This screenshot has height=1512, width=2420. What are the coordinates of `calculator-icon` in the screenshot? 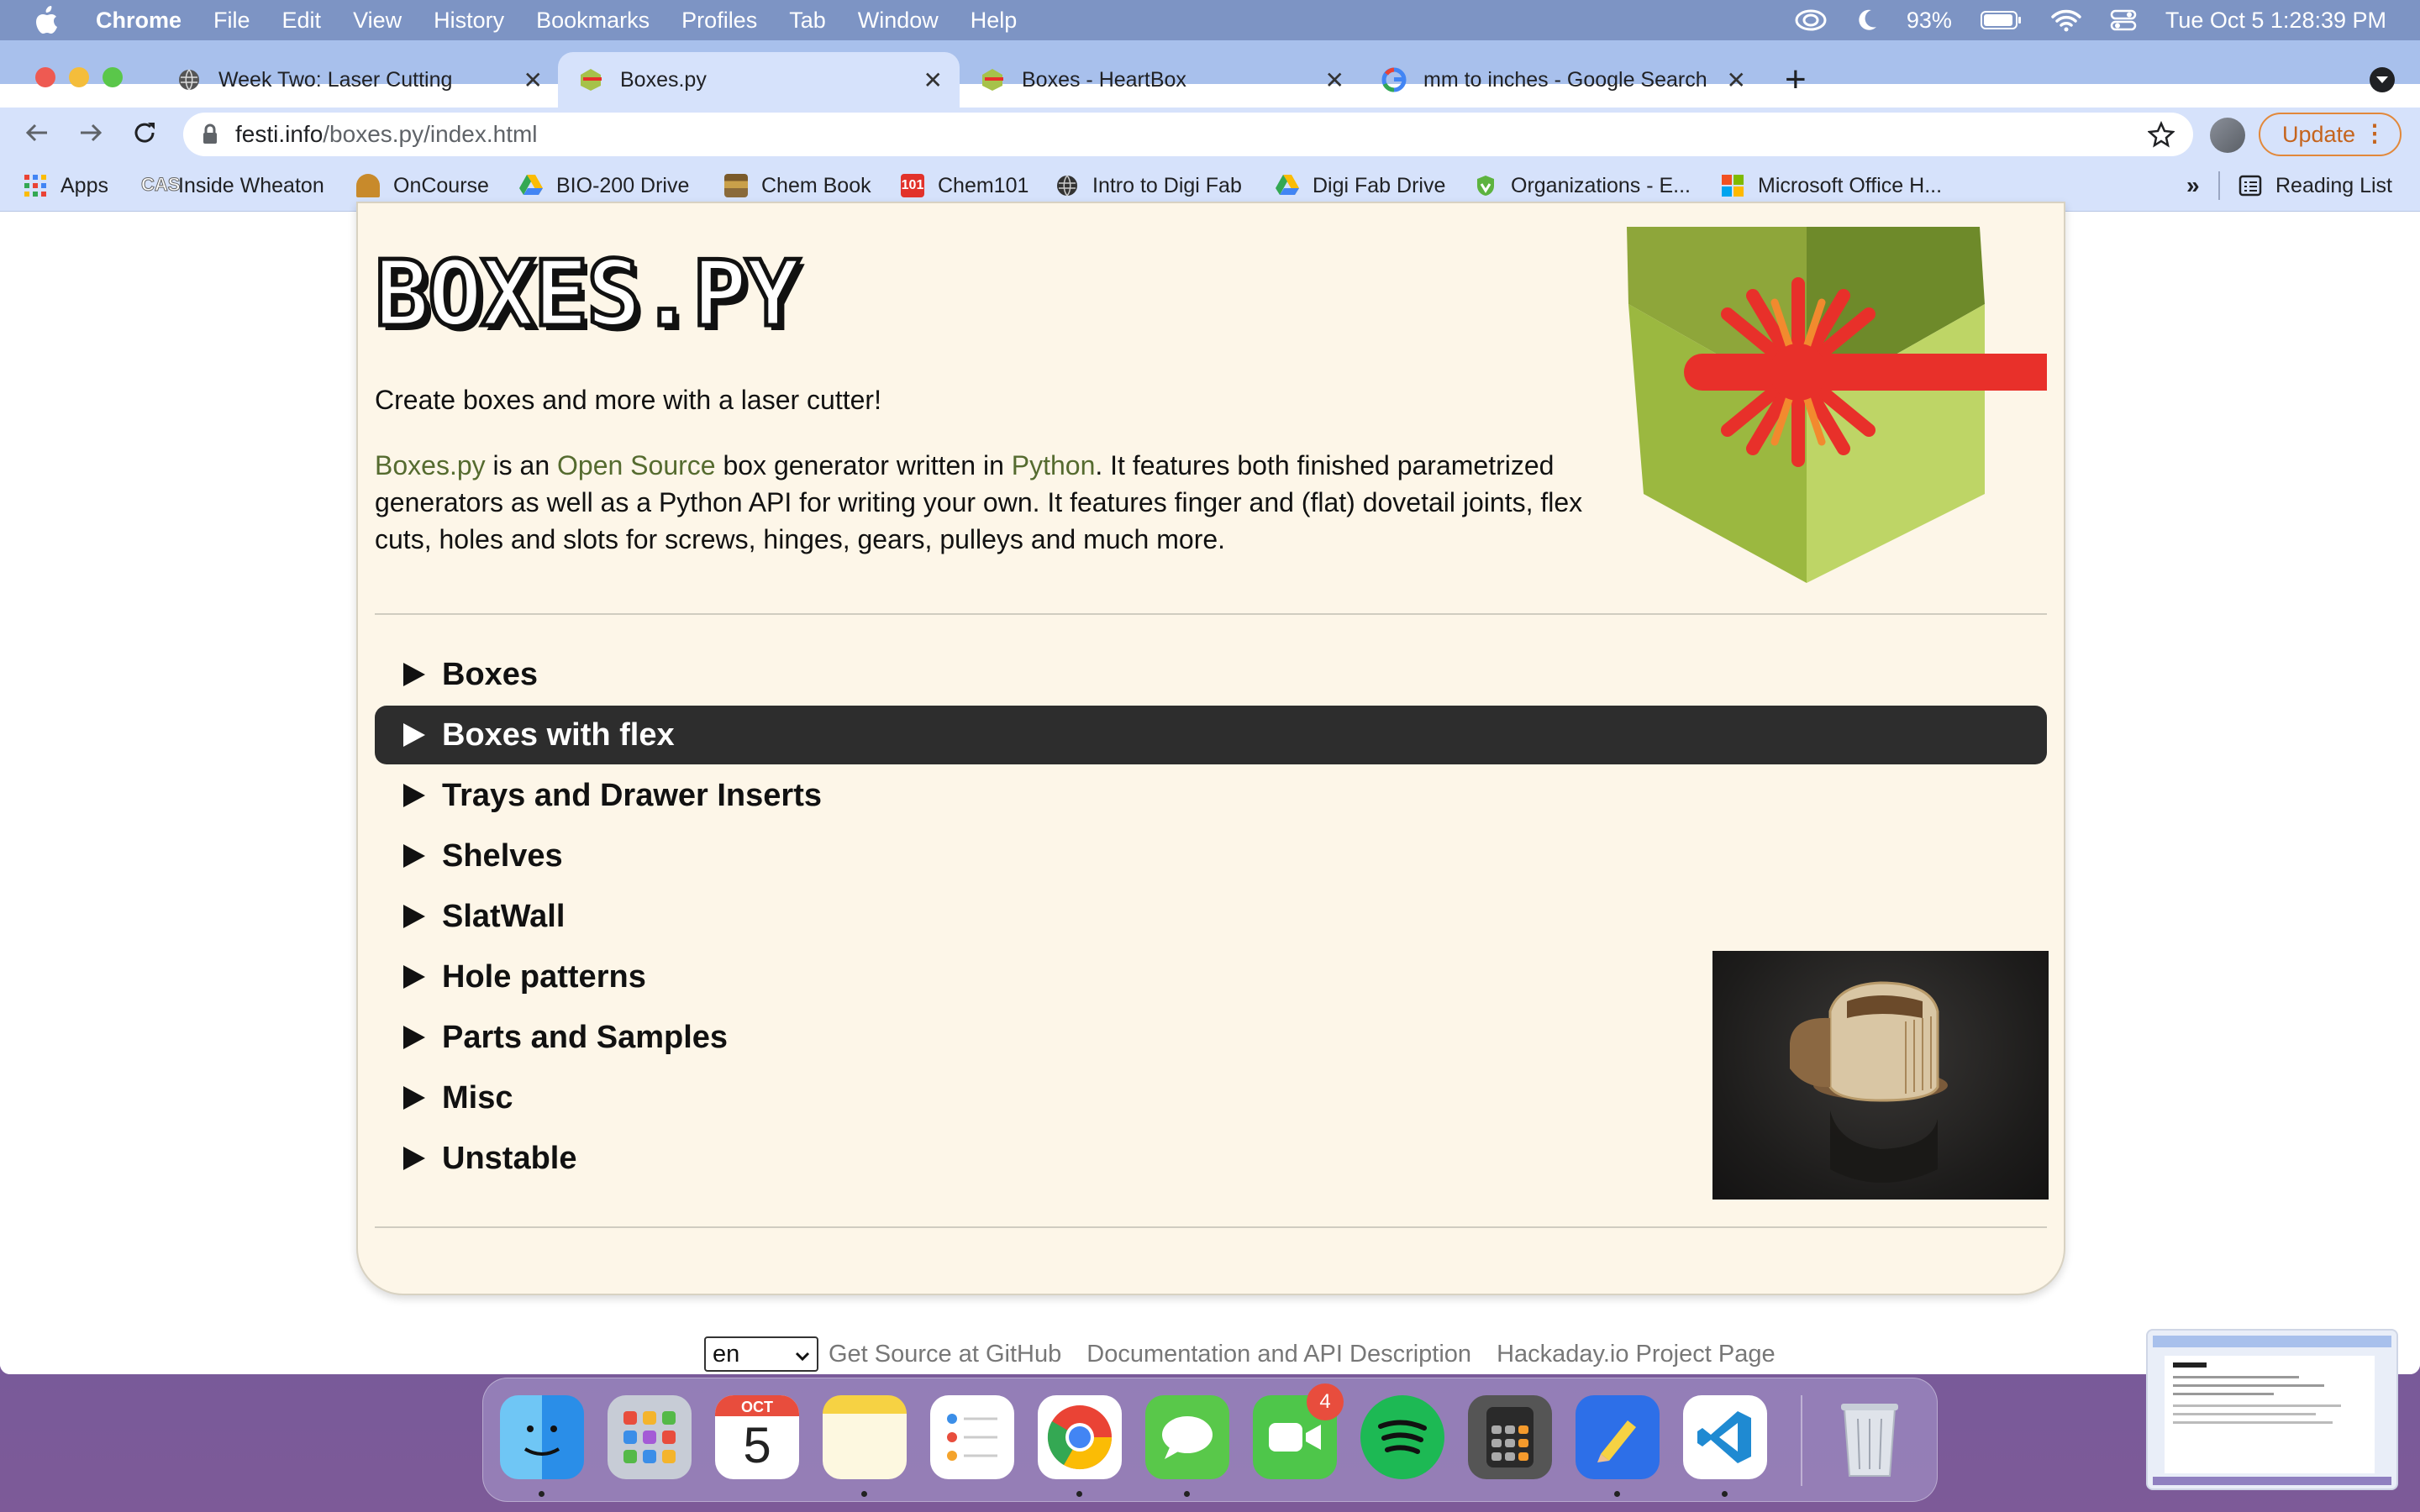 It's located at (1510, 1437).